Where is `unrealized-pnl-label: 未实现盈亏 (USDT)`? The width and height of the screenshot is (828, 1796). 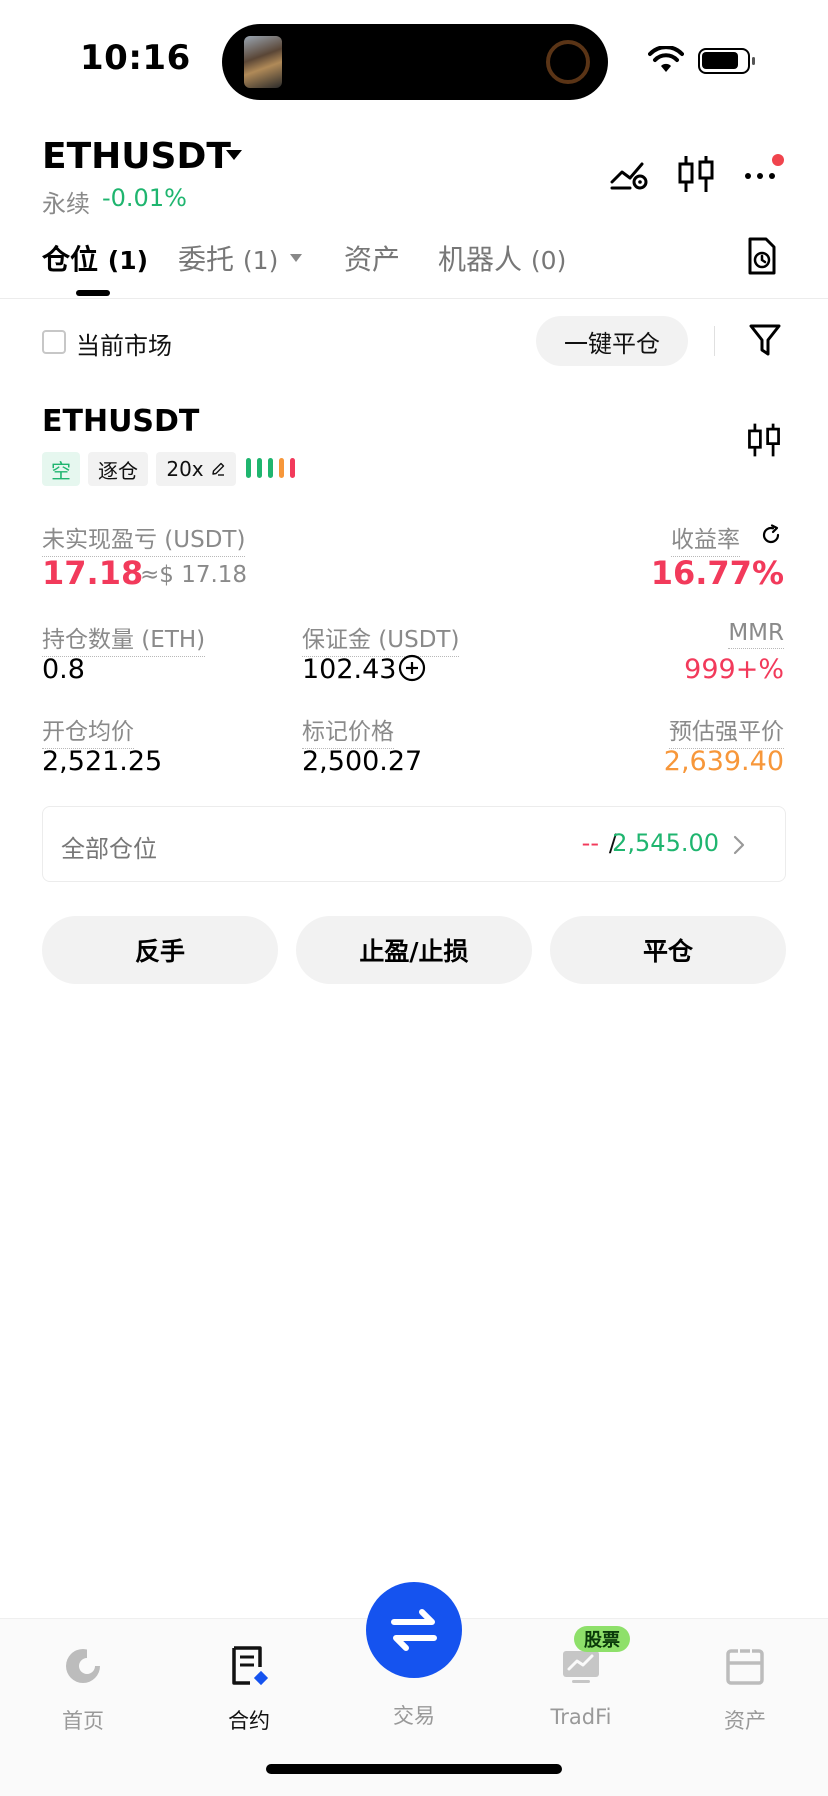 unrealized-pnl-label: 未实现盈亏 (USDT) is located at coordinates (144, 538).